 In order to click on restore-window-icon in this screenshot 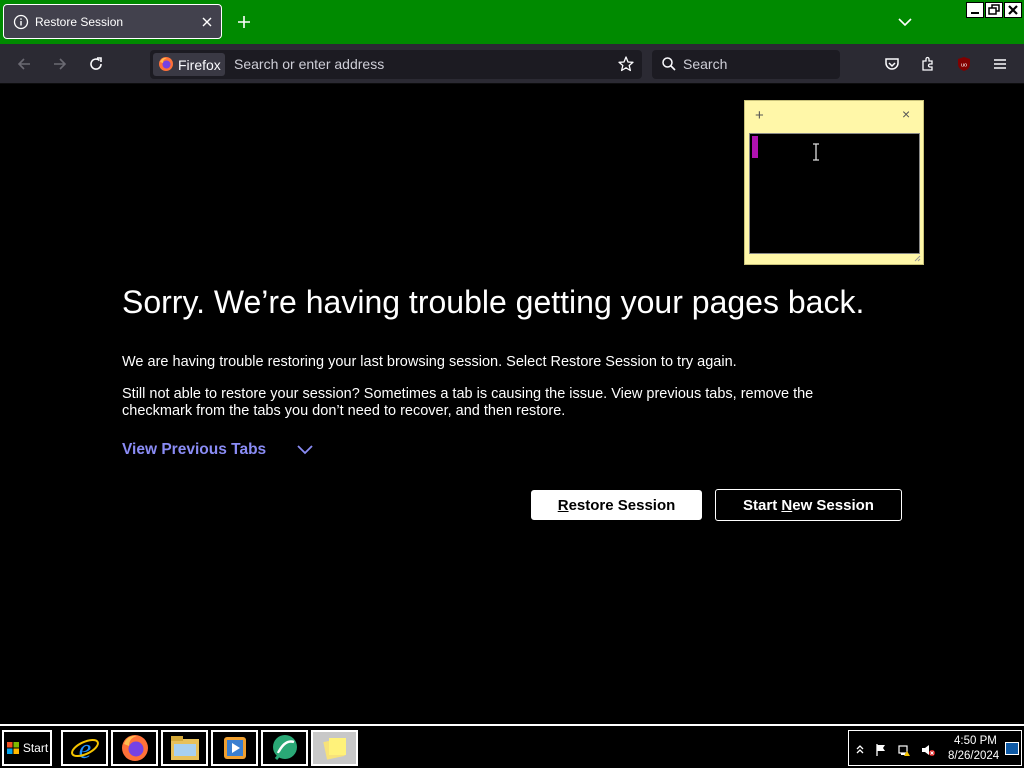, I will do `click(994, 9)`.